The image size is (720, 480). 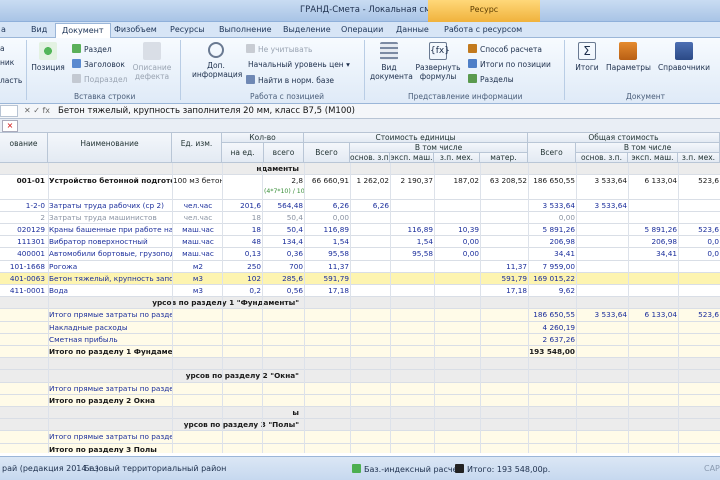 I want to click on table-cell: 0,56, so click(x=285, y=290).